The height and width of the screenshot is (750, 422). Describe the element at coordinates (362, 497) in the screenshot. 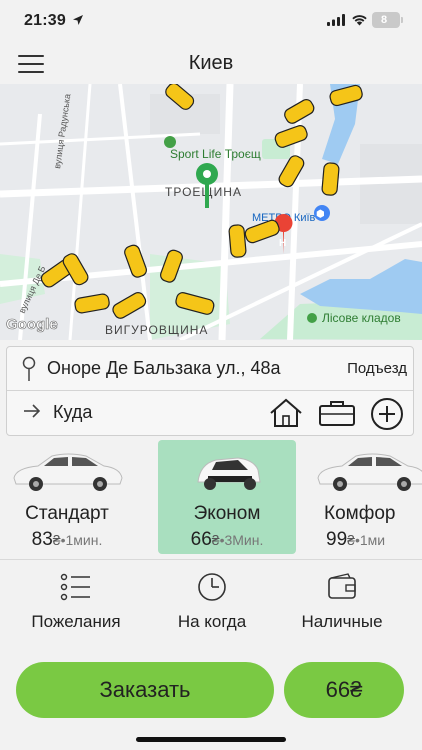

I see `tariff-comfort: Комфор 99₴•1ми` at that location.